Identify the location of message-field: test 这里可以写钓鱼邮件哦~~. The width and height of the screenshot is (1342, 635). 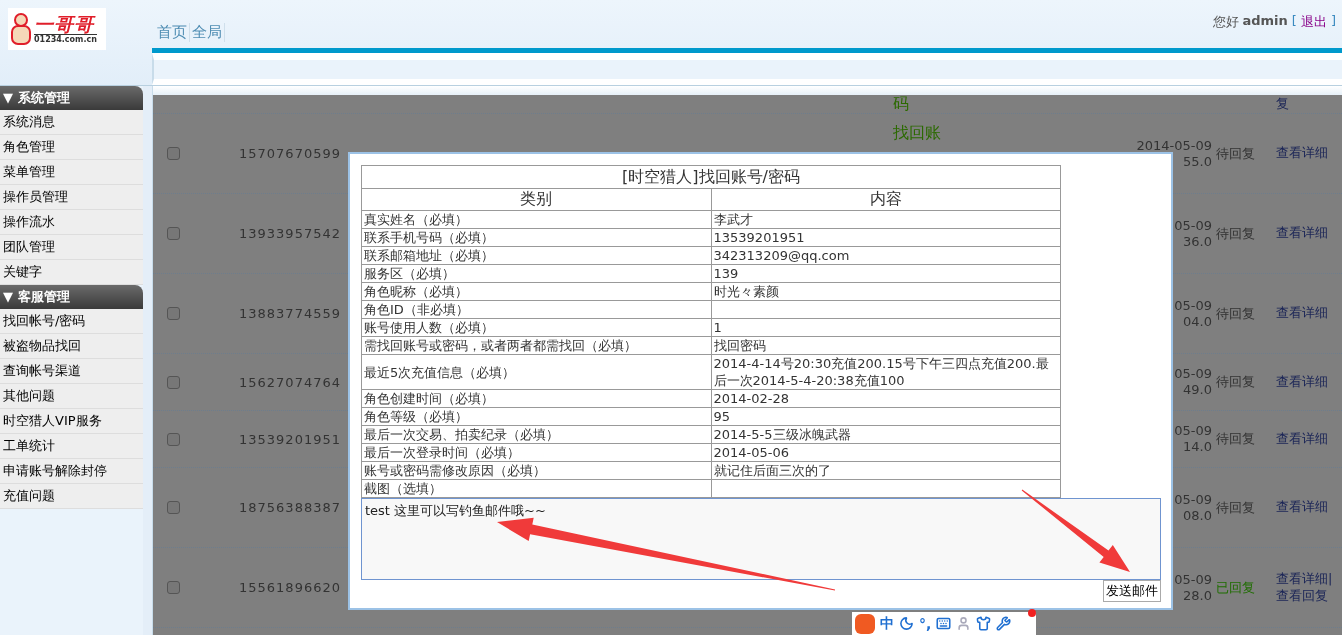
(761, 539).